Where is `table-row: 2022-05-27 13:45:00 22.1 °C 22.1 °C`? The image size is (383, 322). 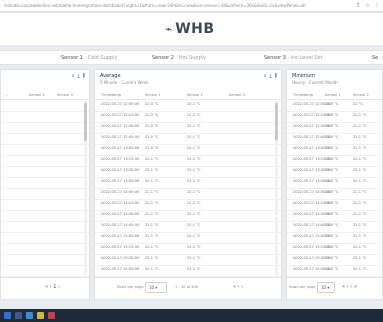 table-row: 2022-05-27 13:45:00 22.1 °C 22.1 °C is located at coordinates (188, 183).